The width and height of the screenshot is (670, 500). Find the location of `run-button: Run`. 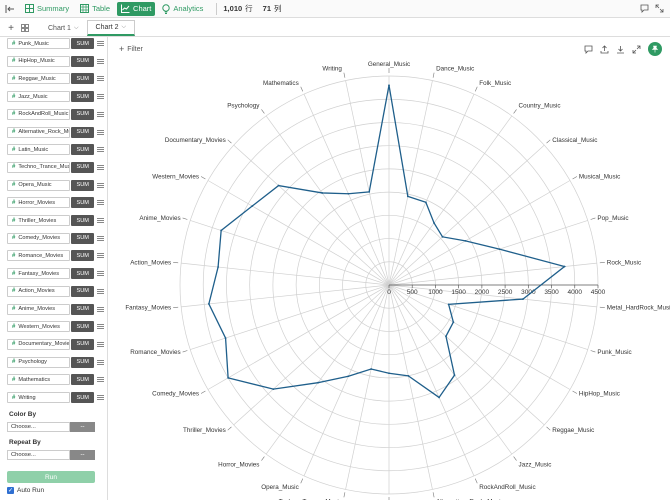

run-button: Run is located at coordinates (51, 477).